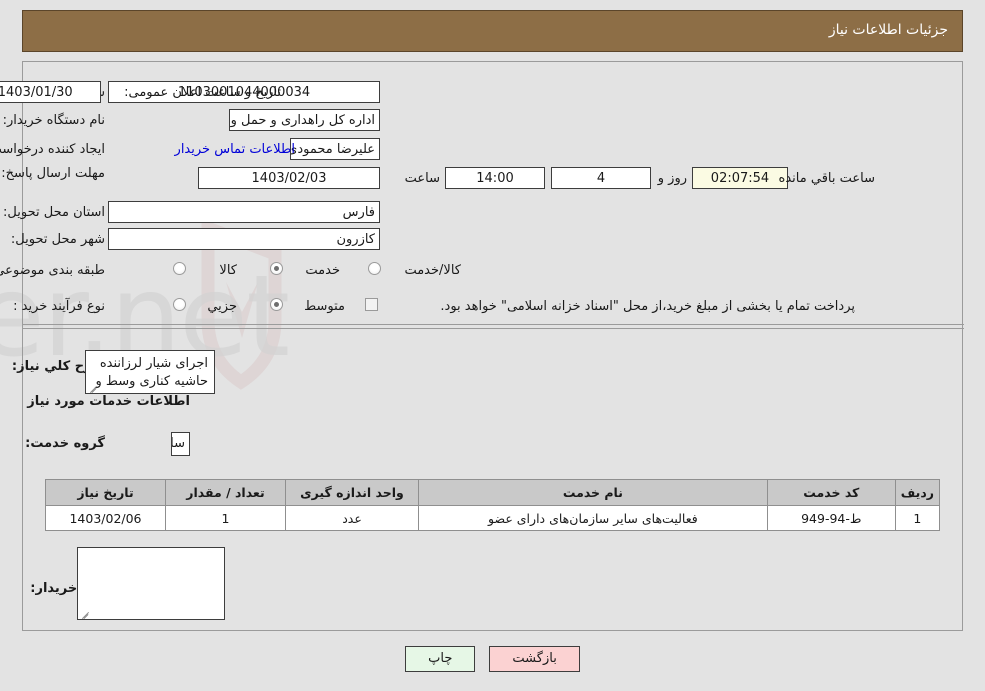 Image resolution: width=985 pixels, height=691 pixels. I want to click on divider-bottom, so click(493, 328).